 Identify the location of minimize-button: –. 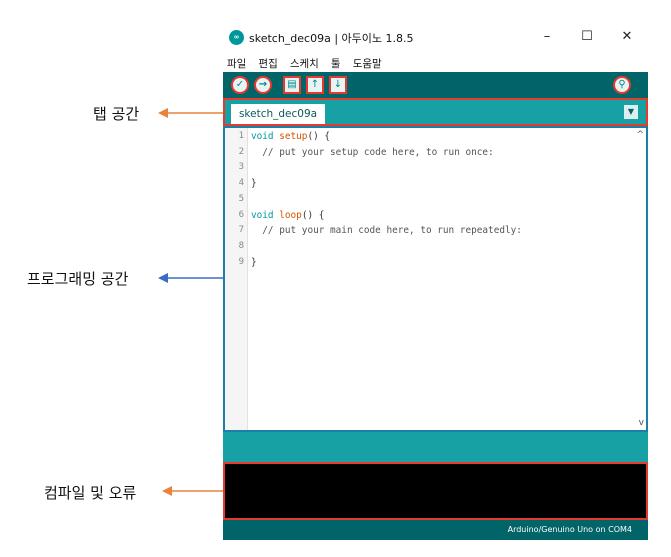
(547, 37).